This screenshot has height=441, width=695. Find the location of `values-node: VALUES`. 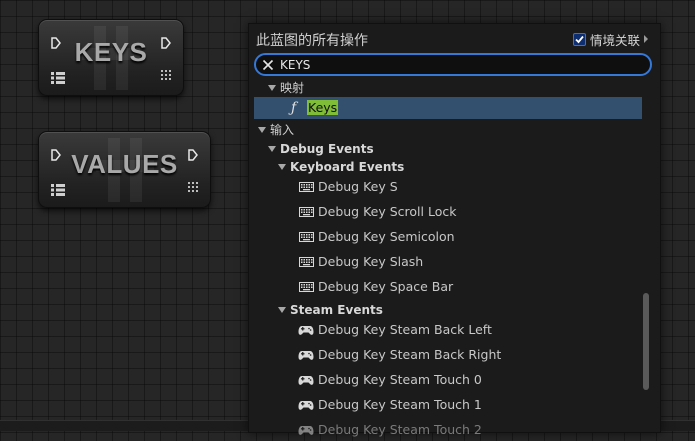

values-node: VALUES is located at coordinates (124, 169).